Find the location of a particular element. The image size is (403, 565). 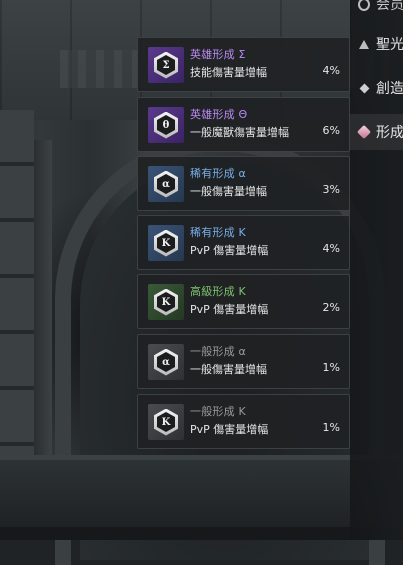

side-menu-item-member: 会员 is located at coordinates (376, 11).